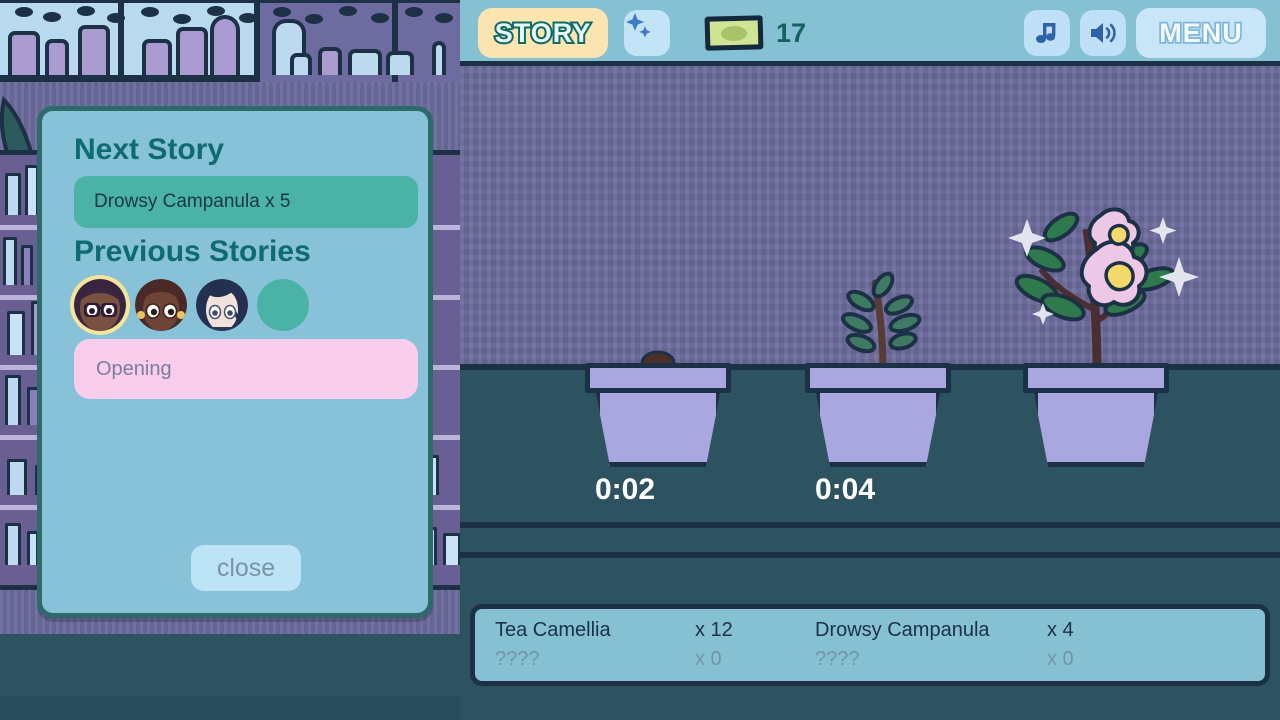 The height and width of the screenshot is (720, 1280). Describe the element at coordinates (870, 33) in the screenshot. I see `top-bar: STORY 17 MENU` at that location.